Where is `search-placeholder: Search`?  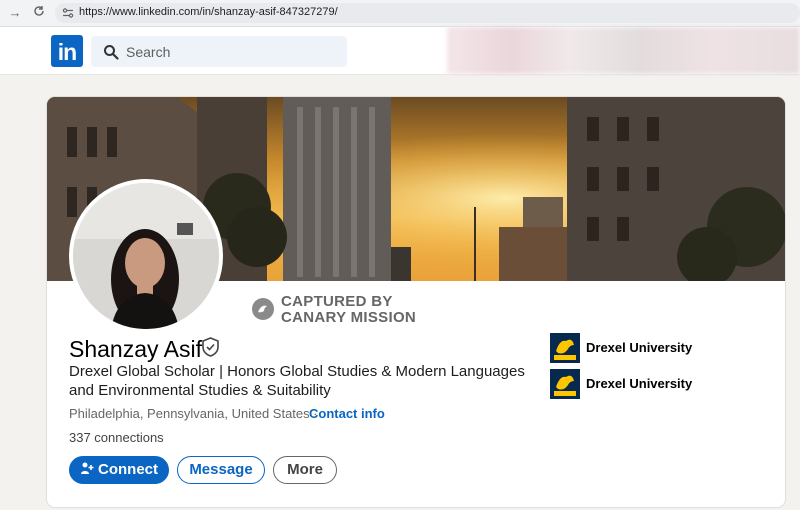
search-placeholder: Search is located at coordinates (148, 52).